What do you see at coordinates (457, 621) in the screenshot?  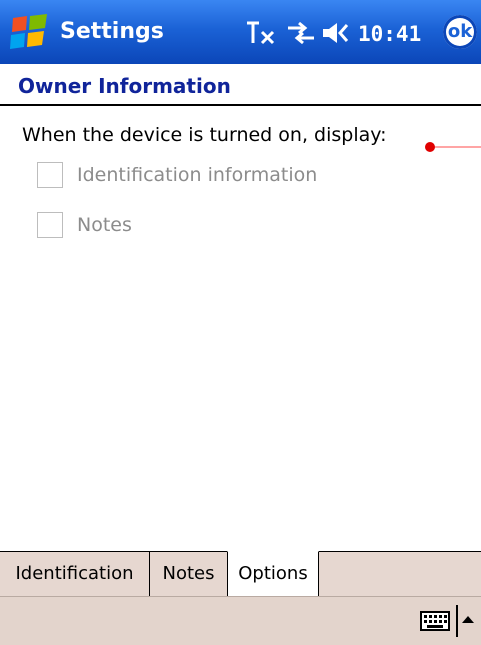 I see `input-divider` at bounding box center [457, 621].